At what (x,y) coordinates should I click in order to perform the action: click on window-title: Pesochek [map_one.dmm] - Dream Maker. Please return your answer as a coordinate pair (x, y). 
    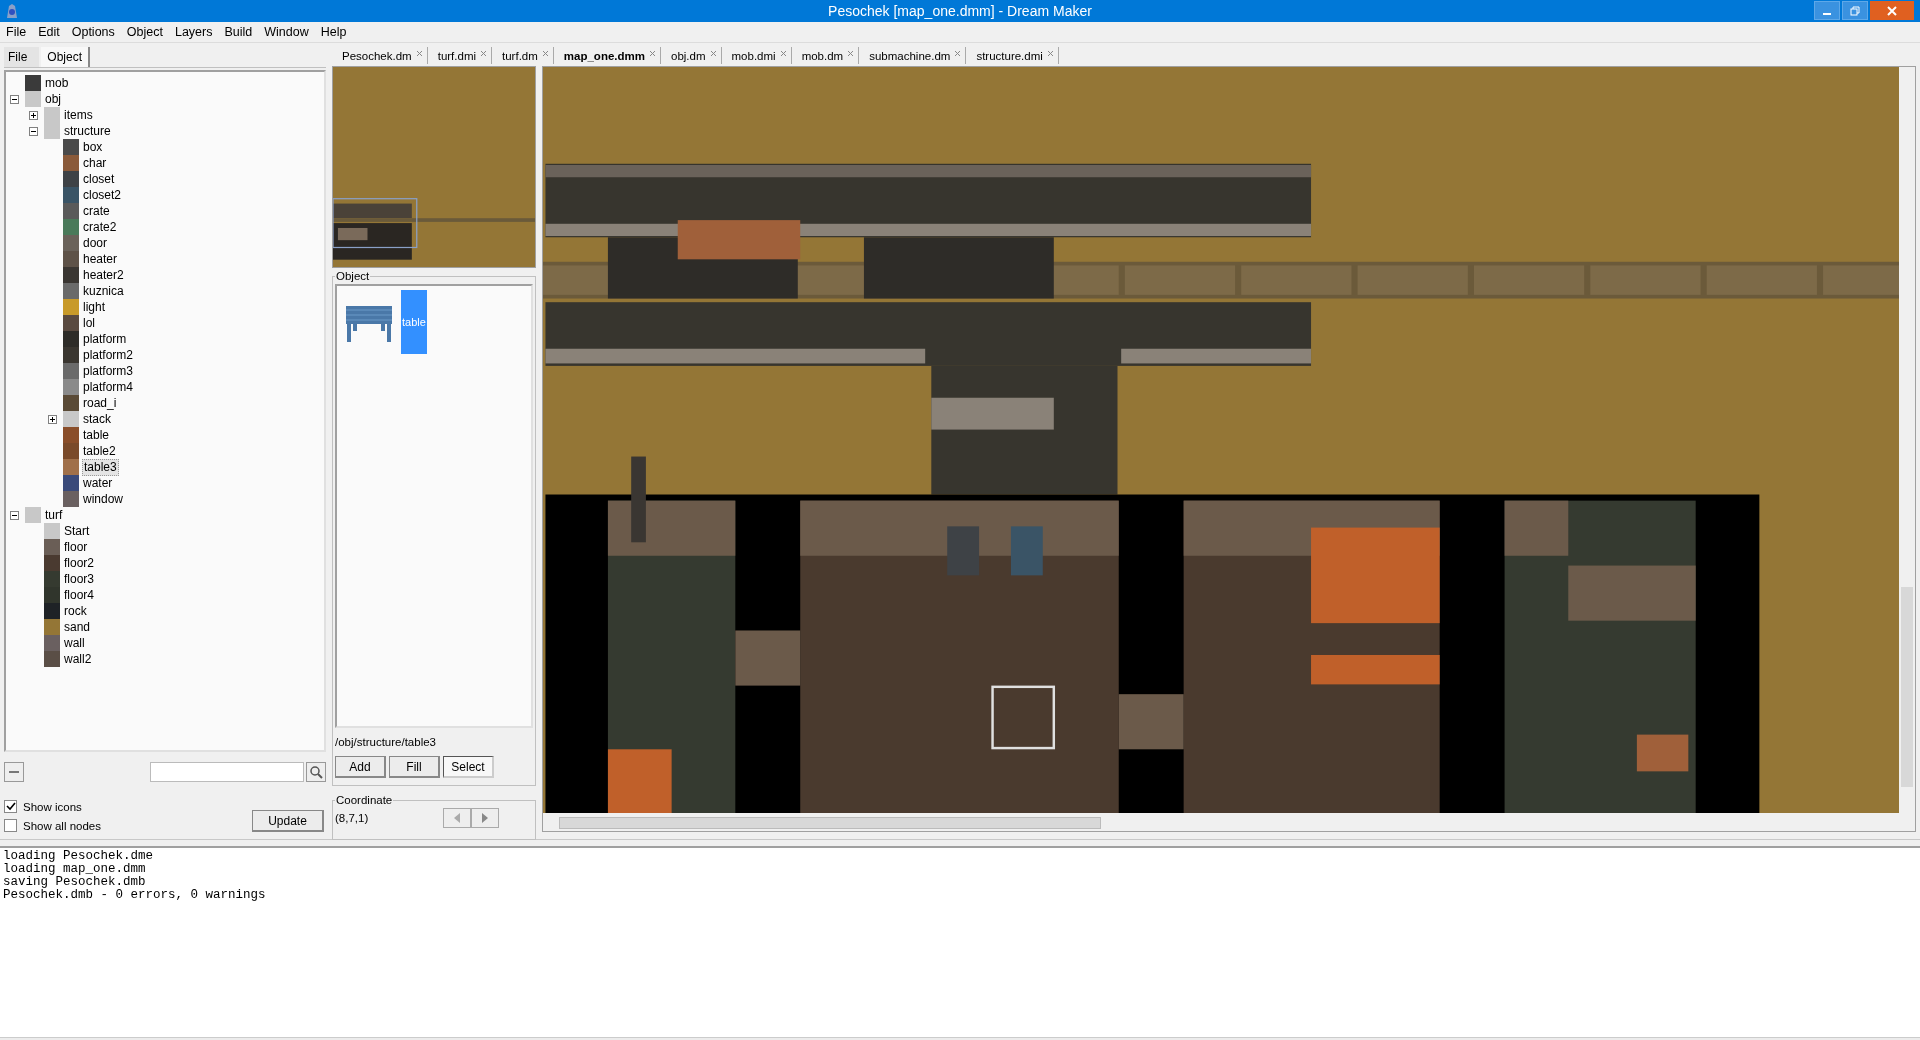
    Looking at the image, I should click on (960, 11).